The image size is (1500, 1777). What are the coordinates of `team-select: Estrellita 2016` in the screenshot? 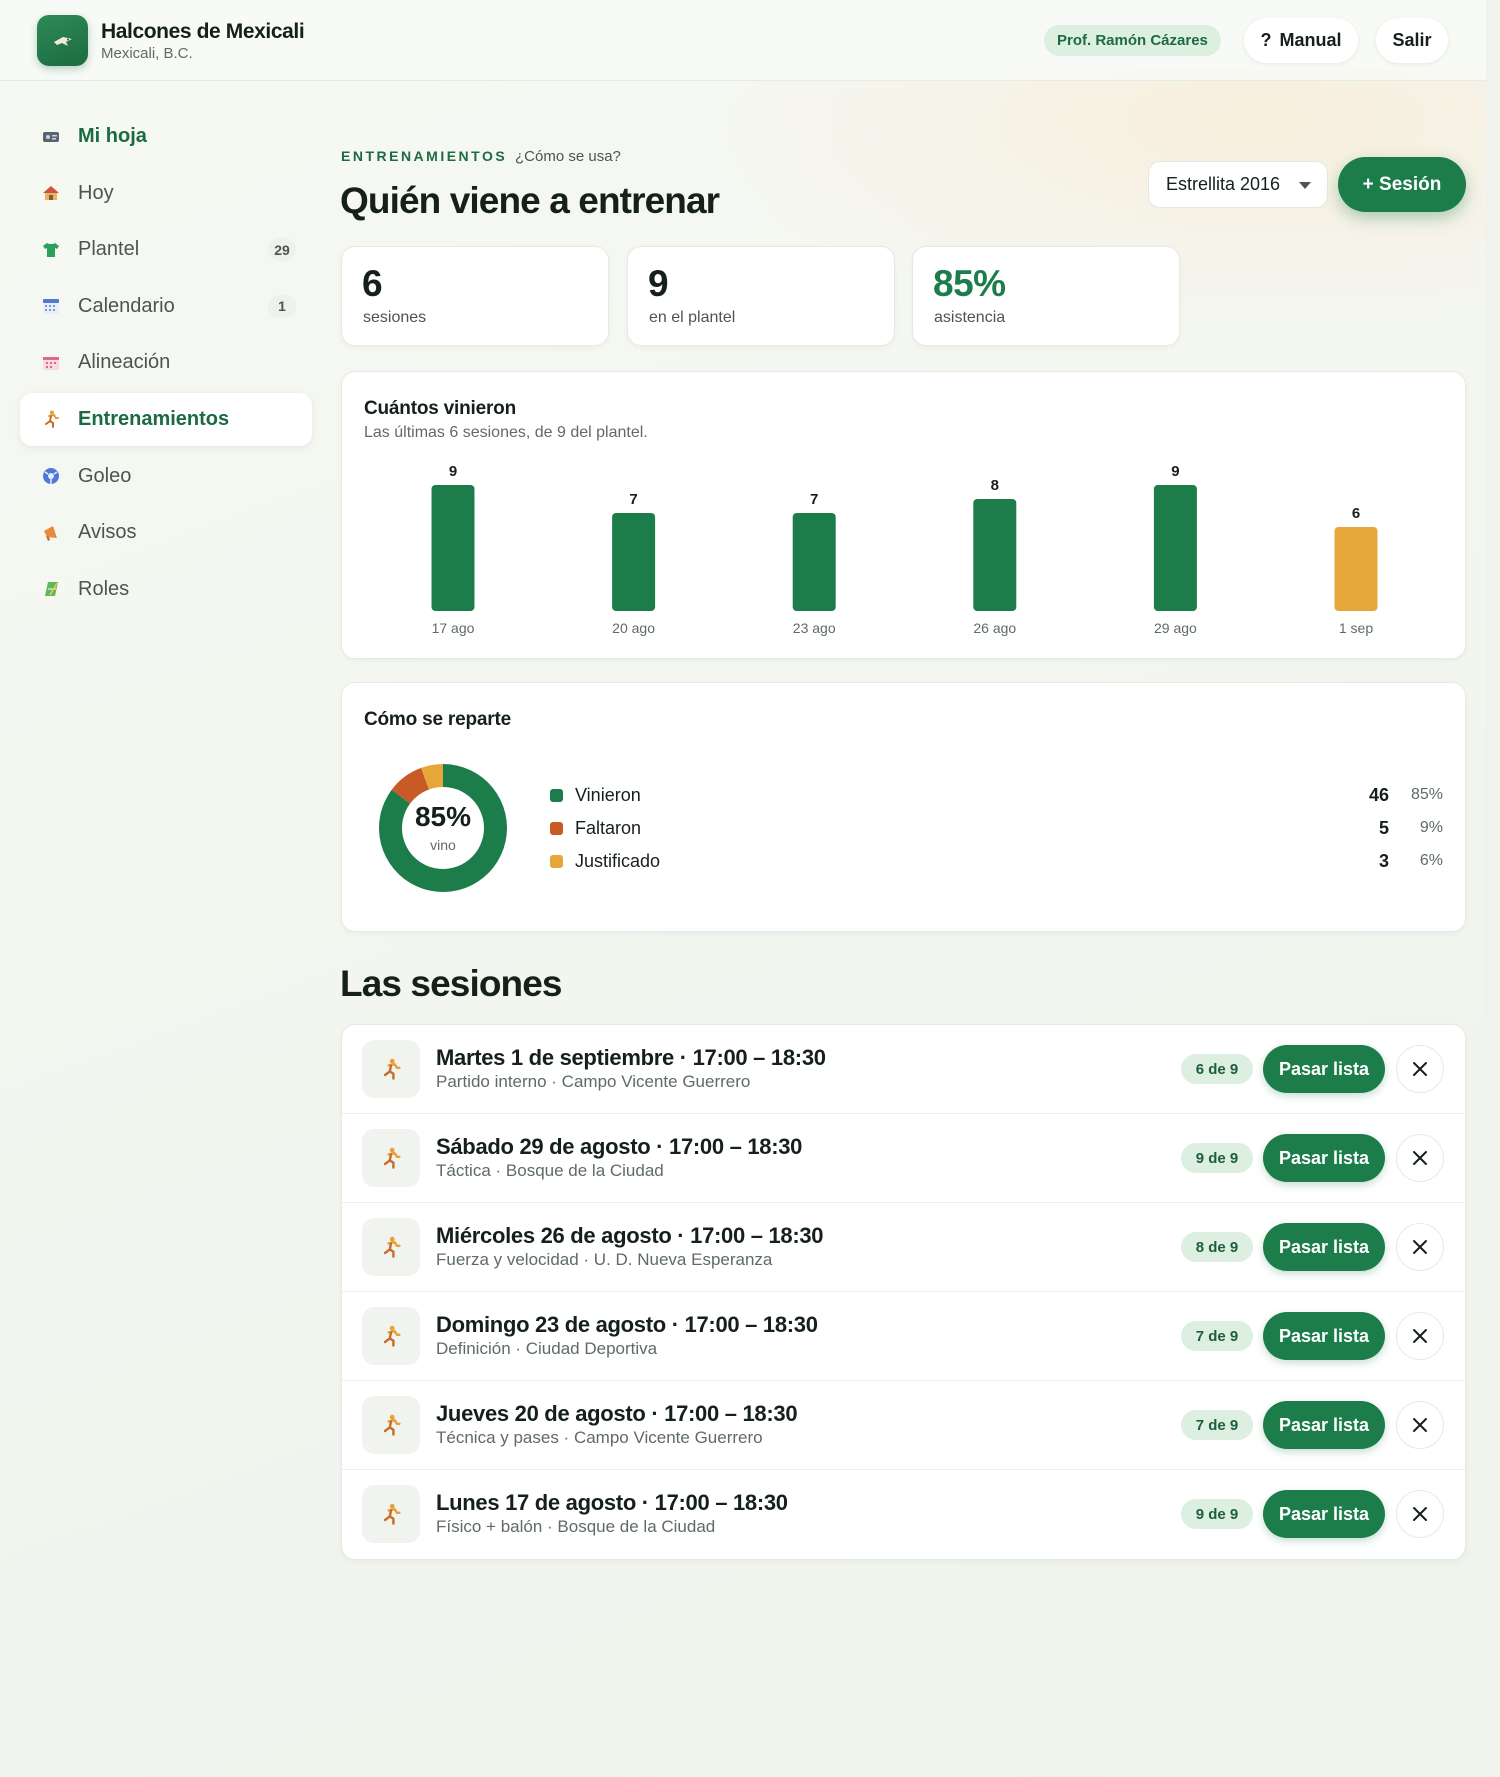 It's located at (1238, 184).